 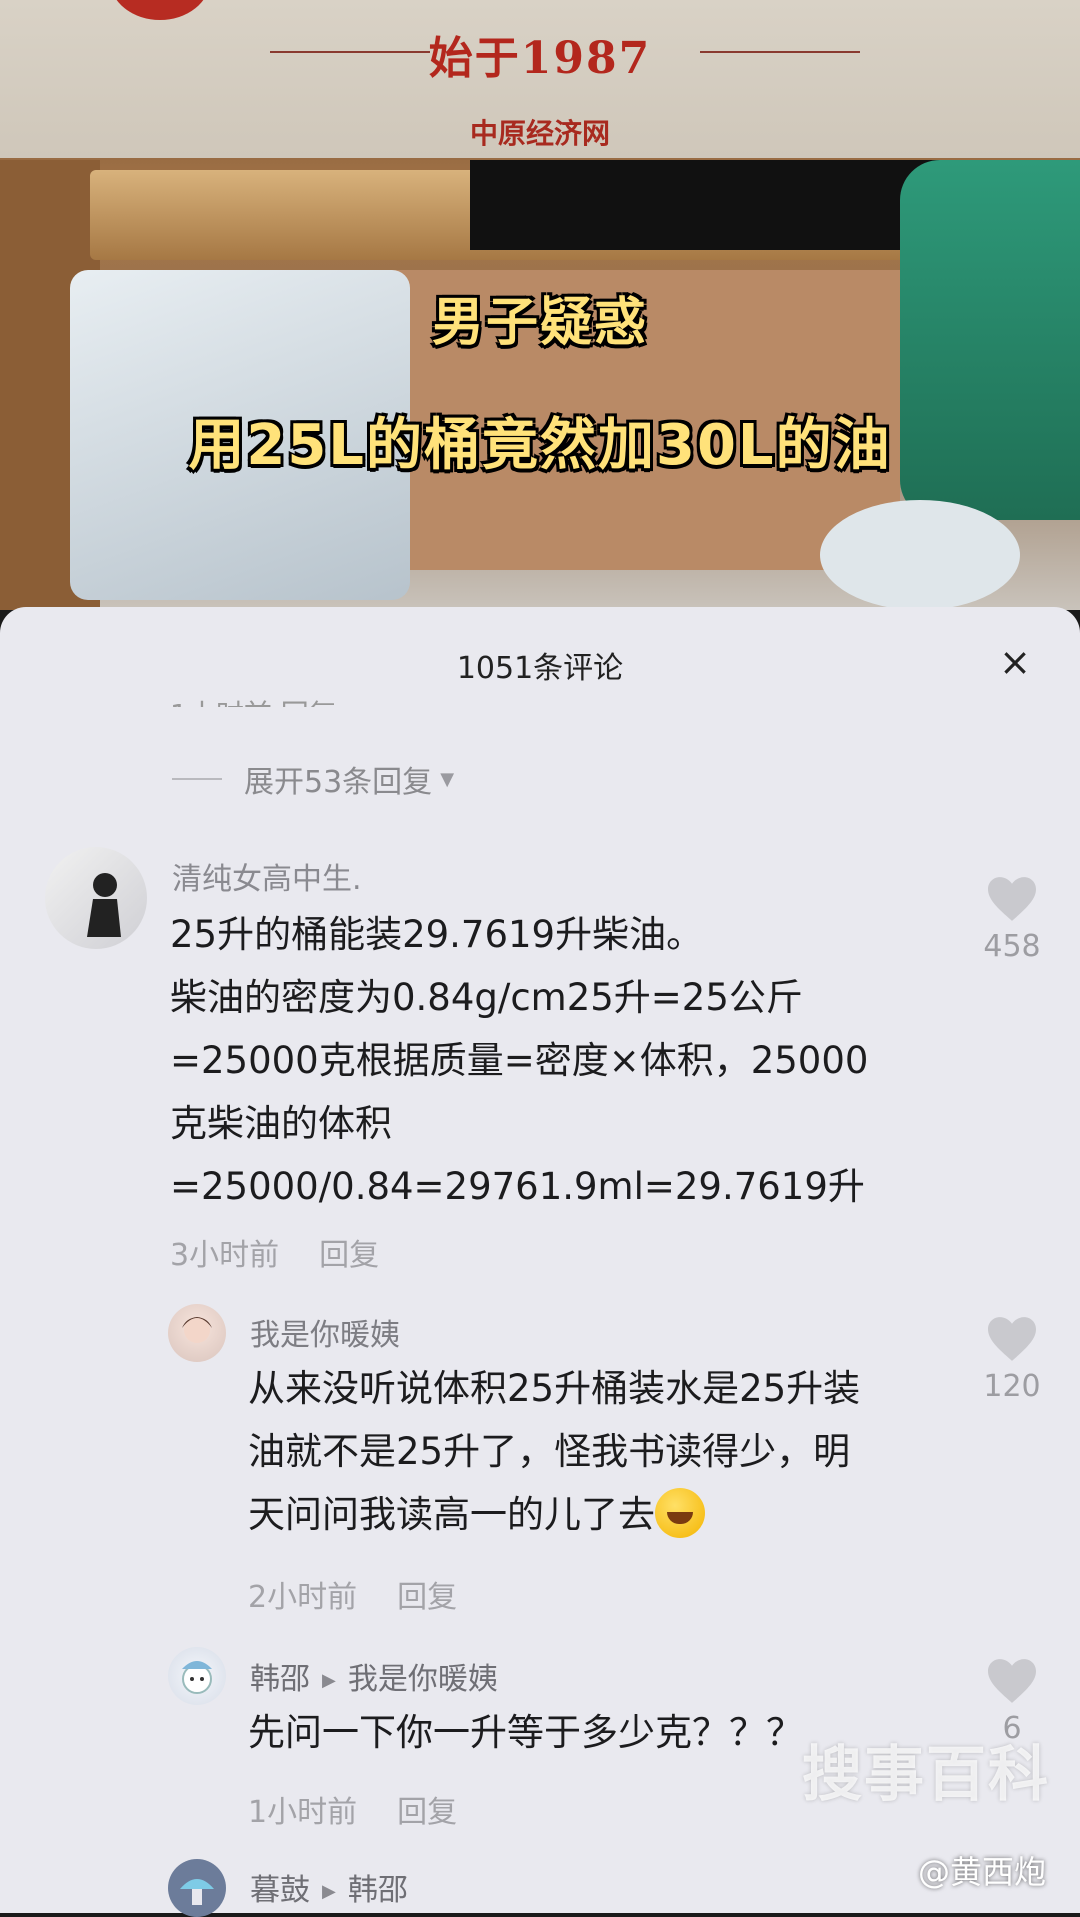 I want to click on comment-meta: 3小时前 回复, so click(x=274, y=1252).